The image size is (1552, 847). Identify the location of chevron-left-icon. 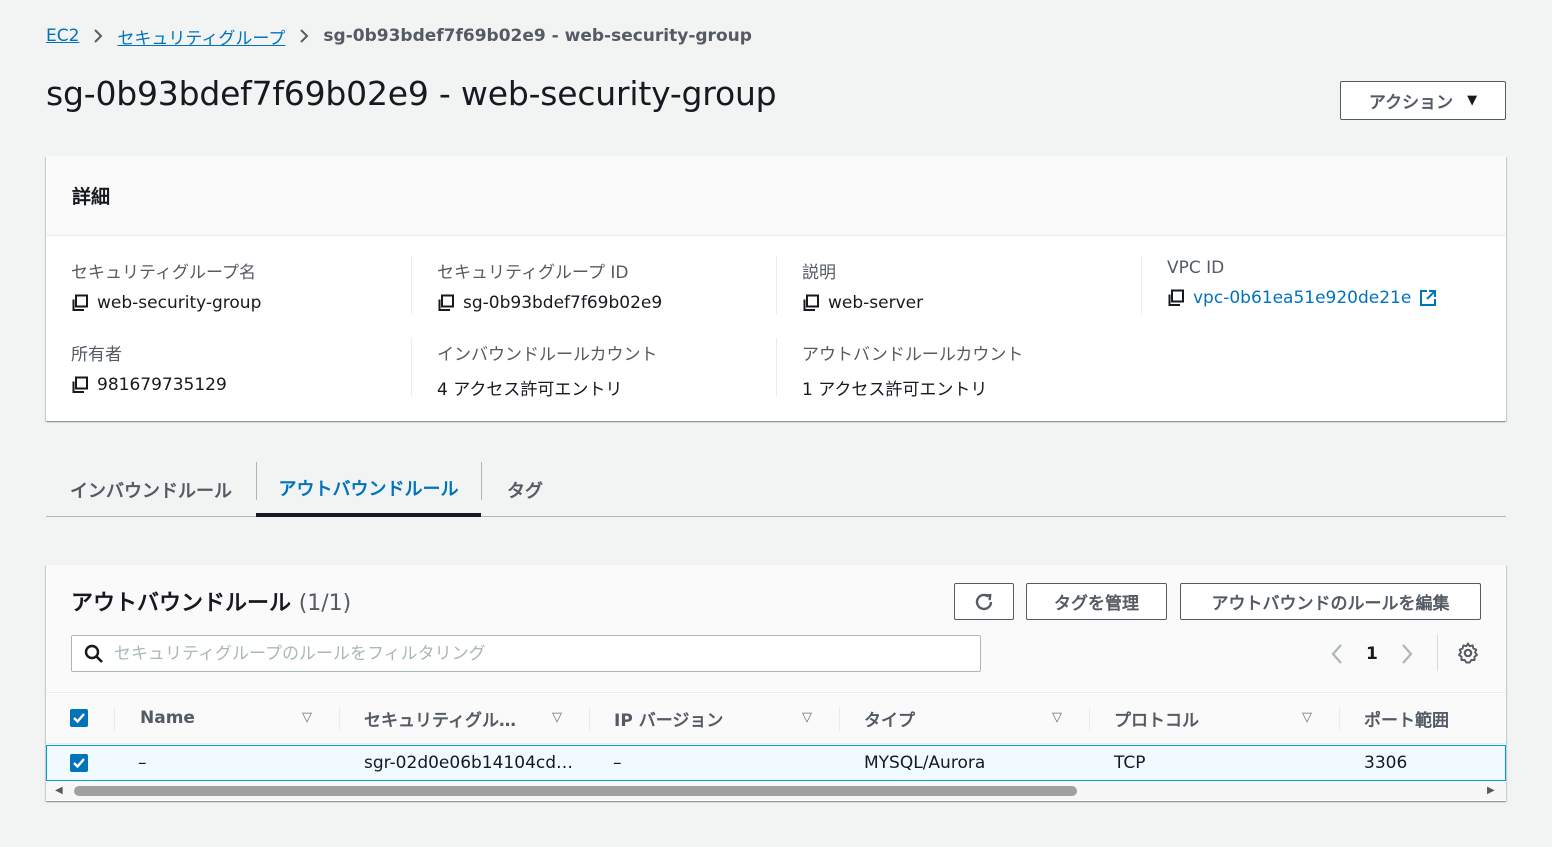
(1337, 654).